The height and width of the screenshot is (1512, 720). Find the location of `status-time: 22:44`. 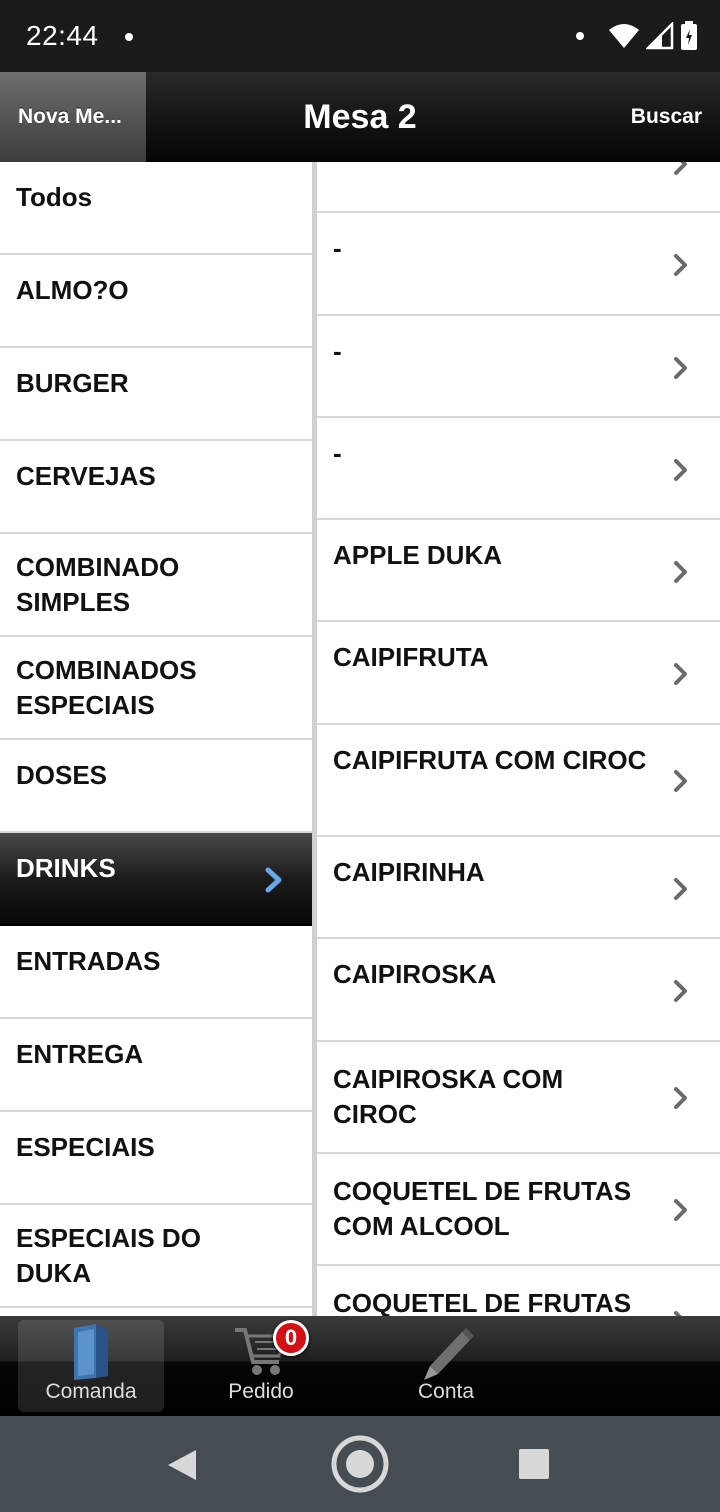

status-time: 22:44 is located at coordinates (62, 35).